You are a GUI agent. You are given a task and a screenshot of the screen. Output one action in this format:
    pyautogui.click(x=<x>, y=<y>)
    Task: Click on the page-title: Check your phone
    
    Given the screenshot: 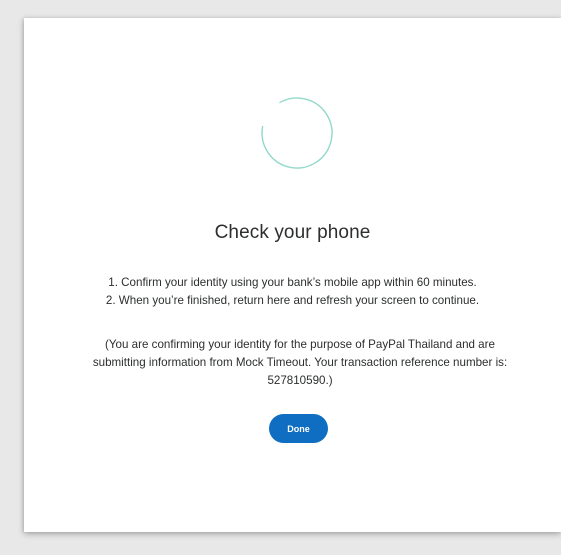 What is the action you would take?
    pyautogui.click(x=292, y=232)
    